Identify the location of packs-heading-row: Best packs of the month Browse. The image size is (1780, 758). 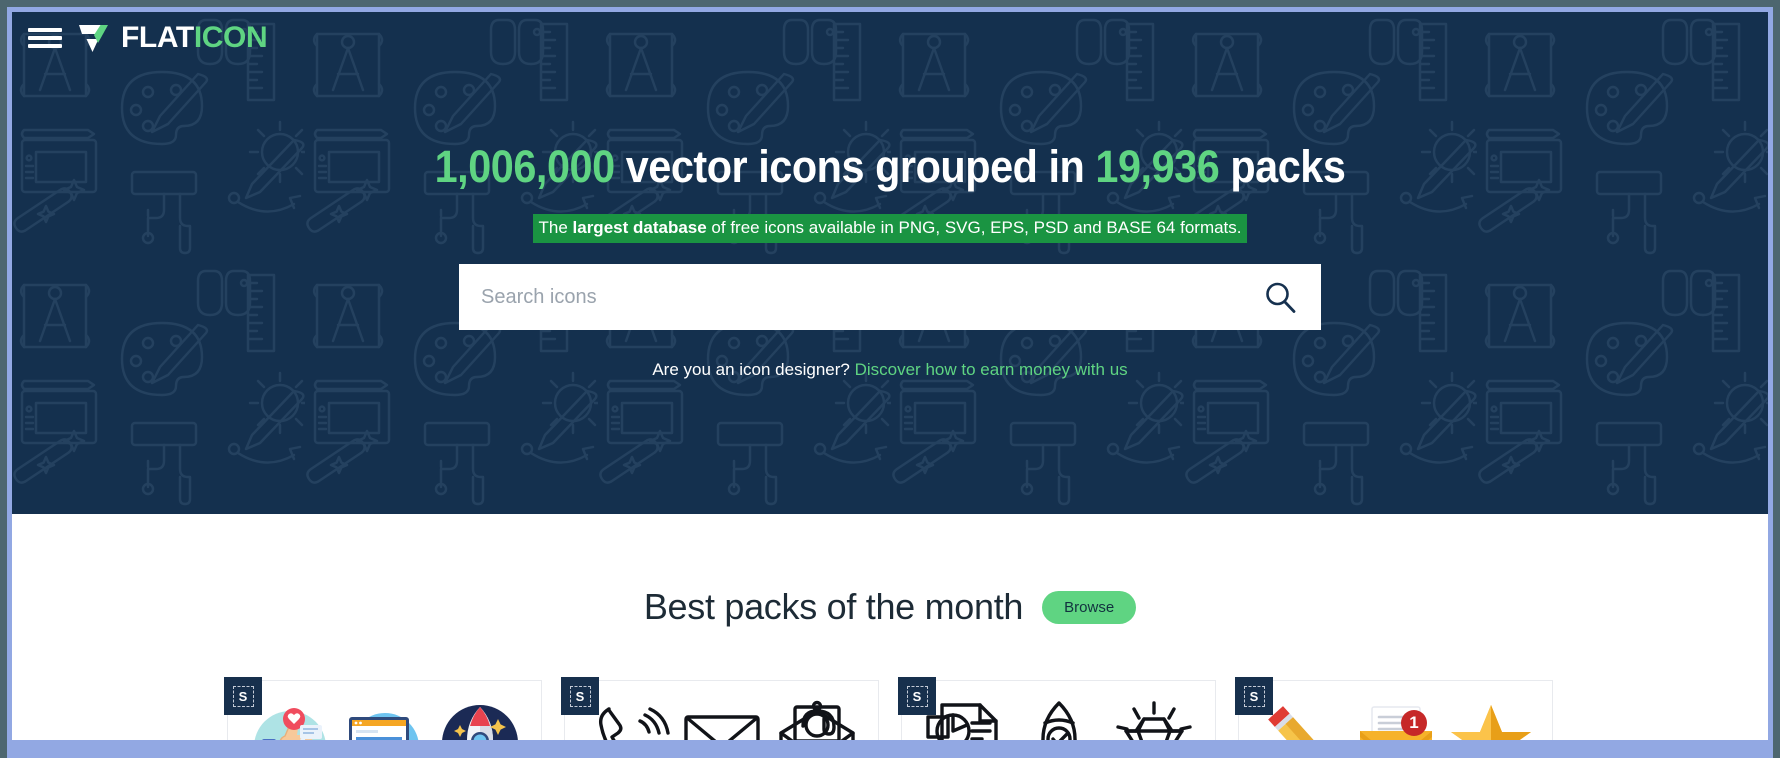
(890, 607).